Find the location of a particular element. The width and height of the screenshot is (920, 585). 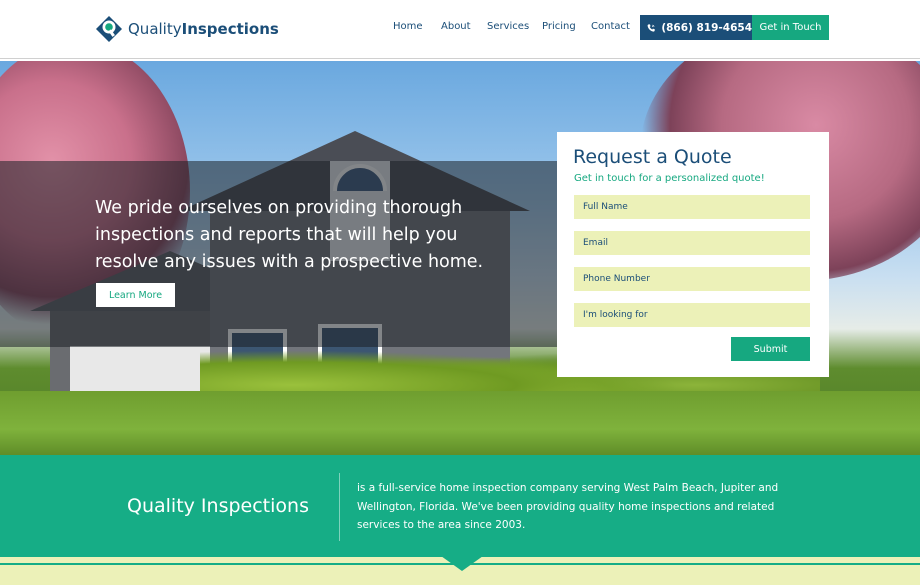

nav-pricing: Pricing is located at coordinates (559, 29).